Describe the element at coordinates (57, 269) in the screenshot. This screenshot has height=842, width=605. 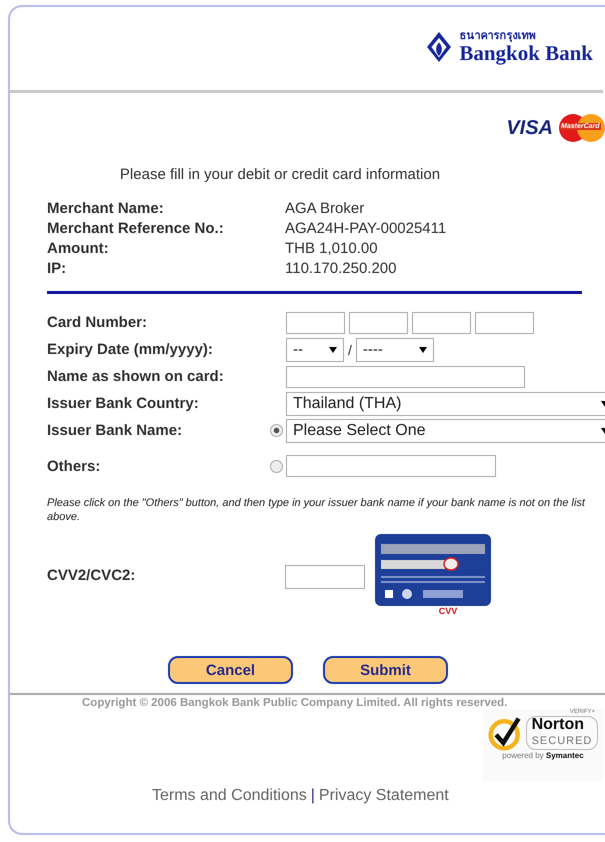
I see `info-label: IP:` at that location.